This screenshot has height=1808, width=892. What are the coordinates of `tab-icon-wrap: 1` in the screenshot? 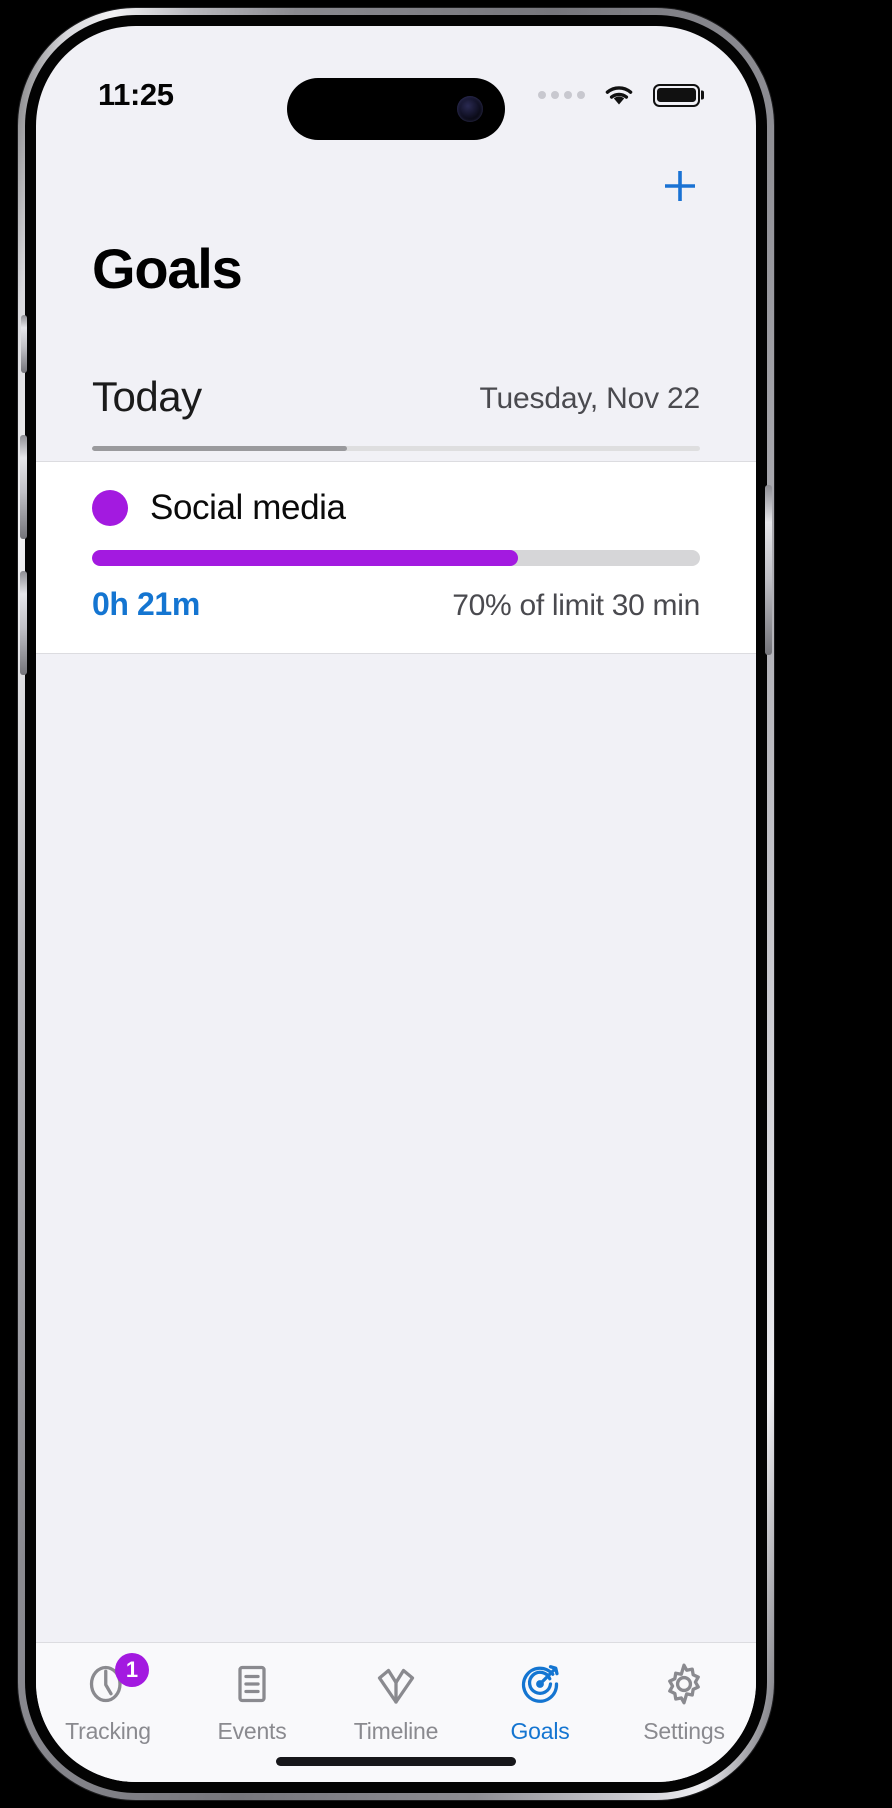 It's located at (115, 1682).